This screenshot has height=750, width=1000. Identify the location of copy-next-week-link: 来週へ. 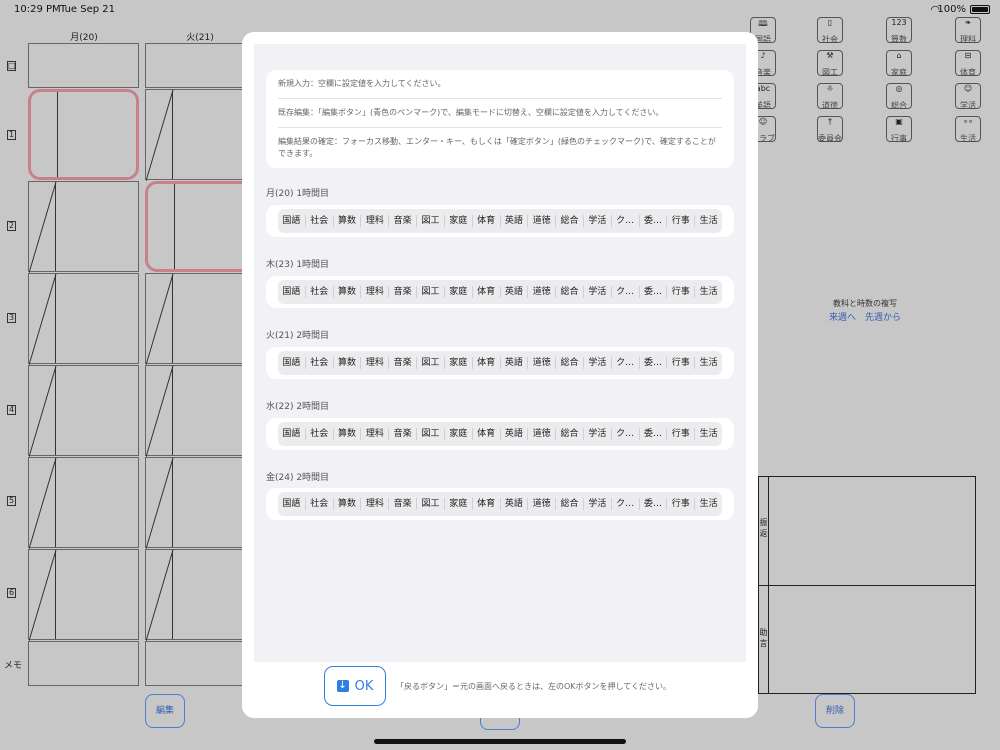
(842, 318).